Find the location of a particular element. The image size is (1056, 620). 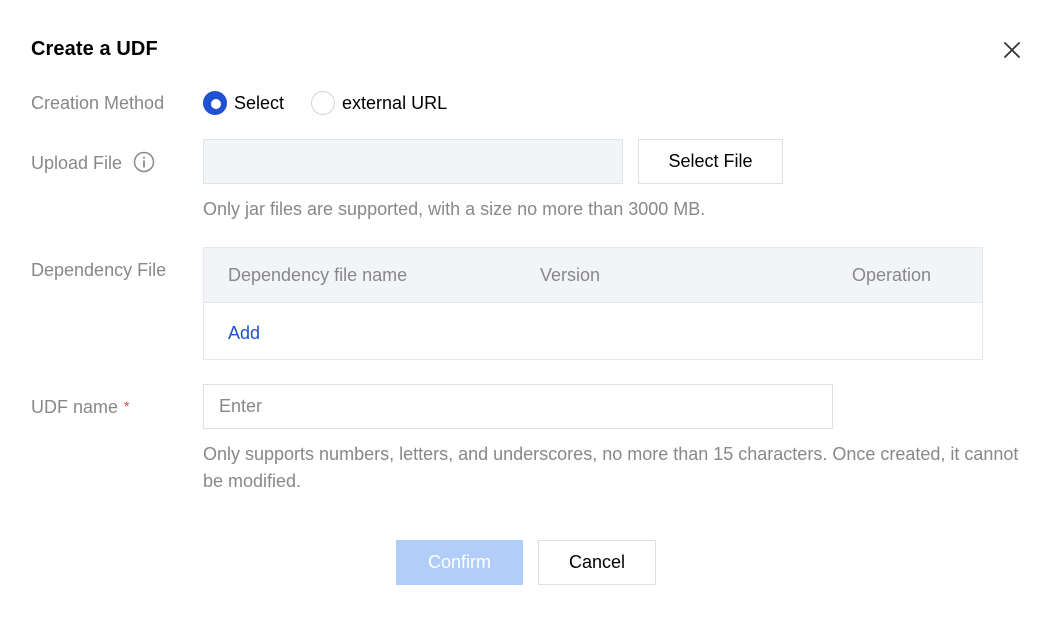

close-button is located at coordinates (1012, 50).